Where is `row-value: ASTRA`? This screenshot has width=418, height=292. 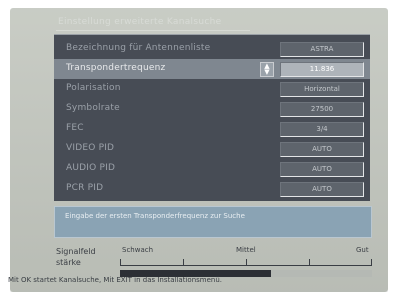
row-value: ASTRA is located at coordinates (322, 49).